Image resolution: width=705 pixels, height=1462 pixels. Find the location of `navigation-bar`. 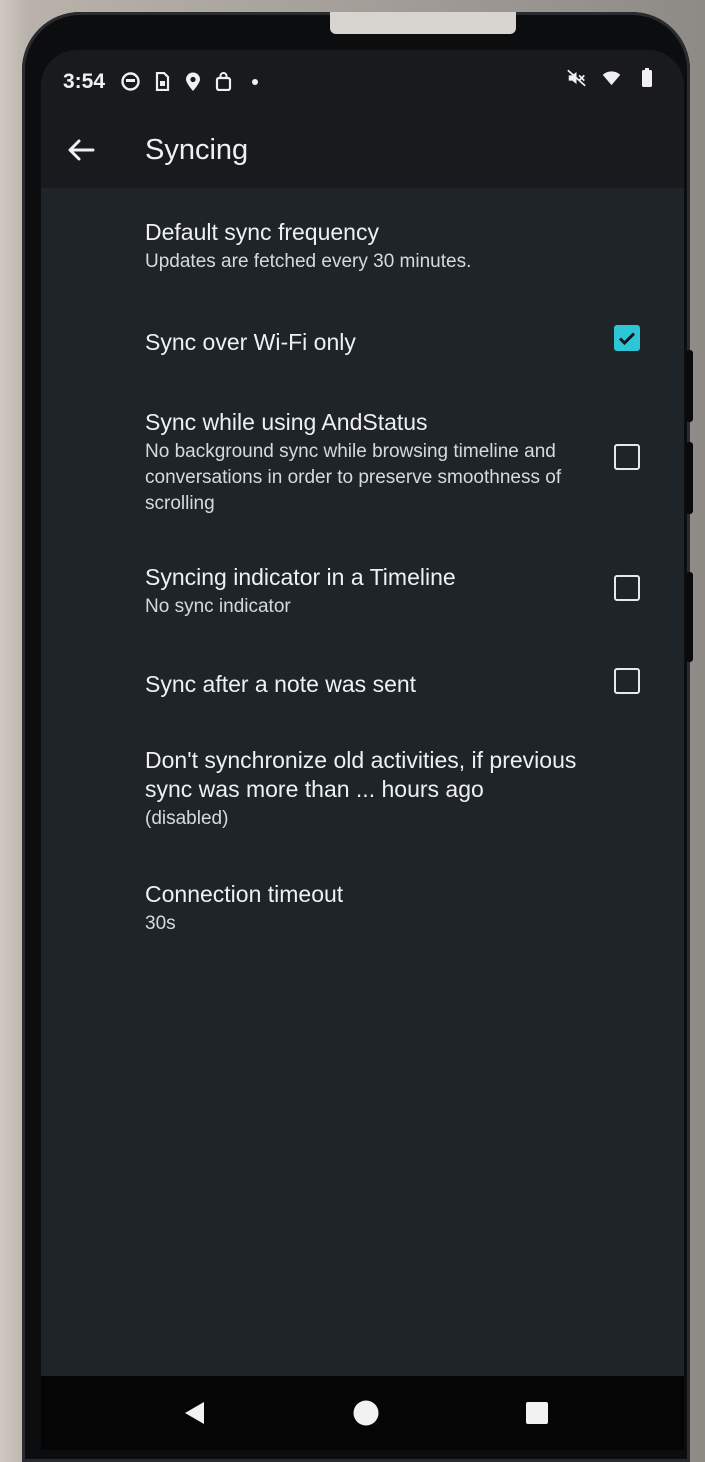

navigation-bar is located at coordinates (362, 1413).